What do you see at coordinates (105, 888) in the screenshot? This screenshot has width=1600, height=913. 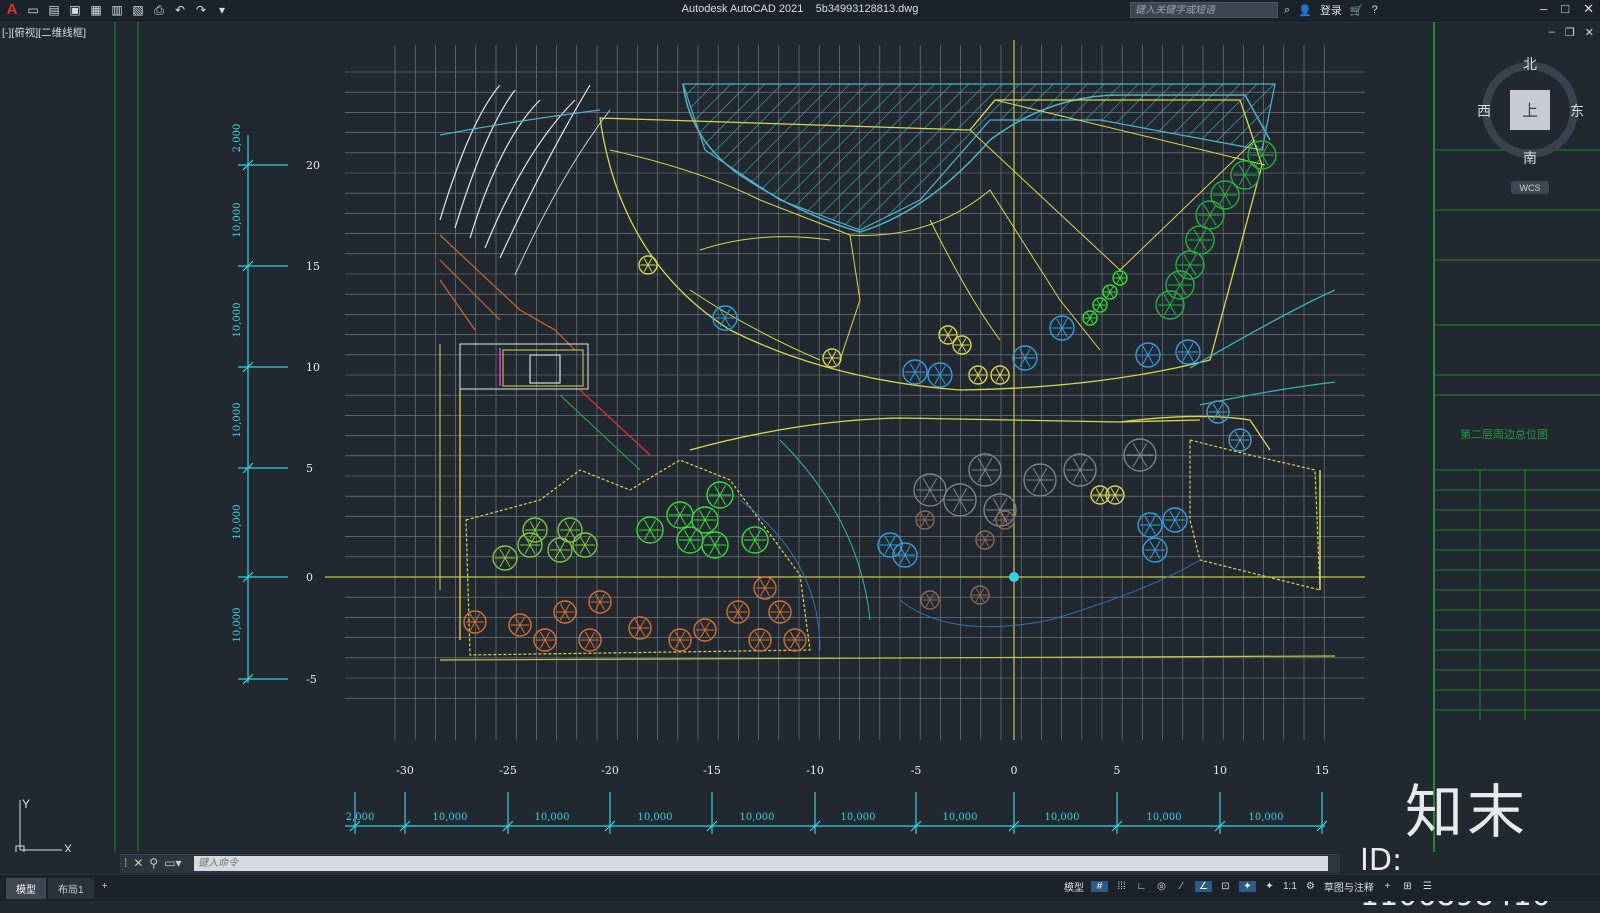 I see `add-layout-button: +` at bounding box center [105, 888].